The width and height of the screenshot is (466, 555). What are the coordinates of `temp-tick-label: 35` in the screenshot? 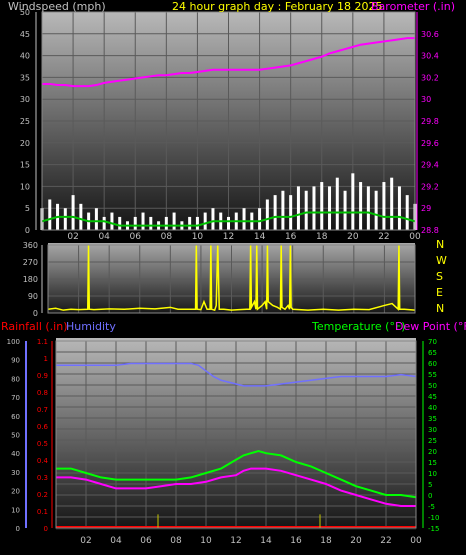 It's located at (432, 419).